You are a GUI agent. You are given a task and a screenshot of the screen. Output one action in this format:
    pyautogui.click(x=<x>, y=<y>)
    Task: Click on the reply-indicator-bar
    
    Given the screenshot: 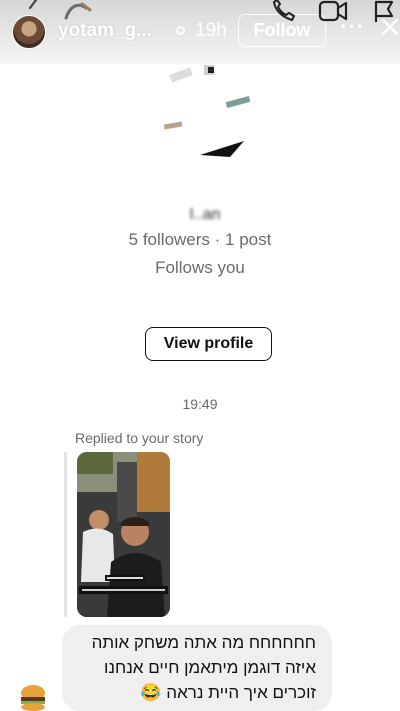 What is the action you would take?
    pyautogui.click(x=65, y=534)
    